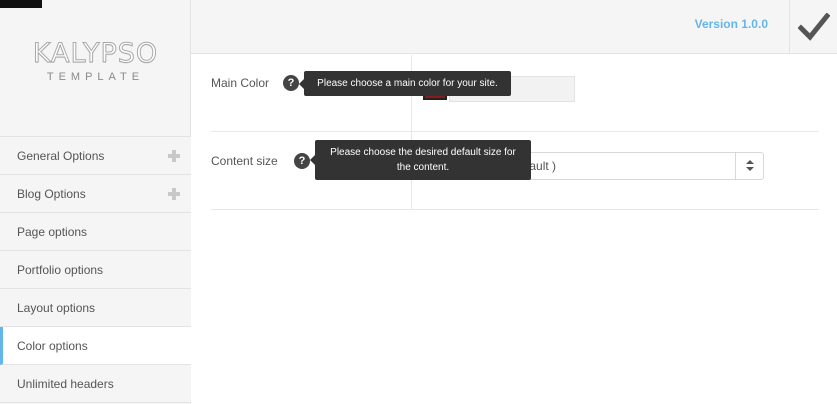 The height and width of the screenshot is (404, 837). Describe the element at coordinates (52, 232) in the screenshot. I see `sidebar-item-label: Page options` at that location.